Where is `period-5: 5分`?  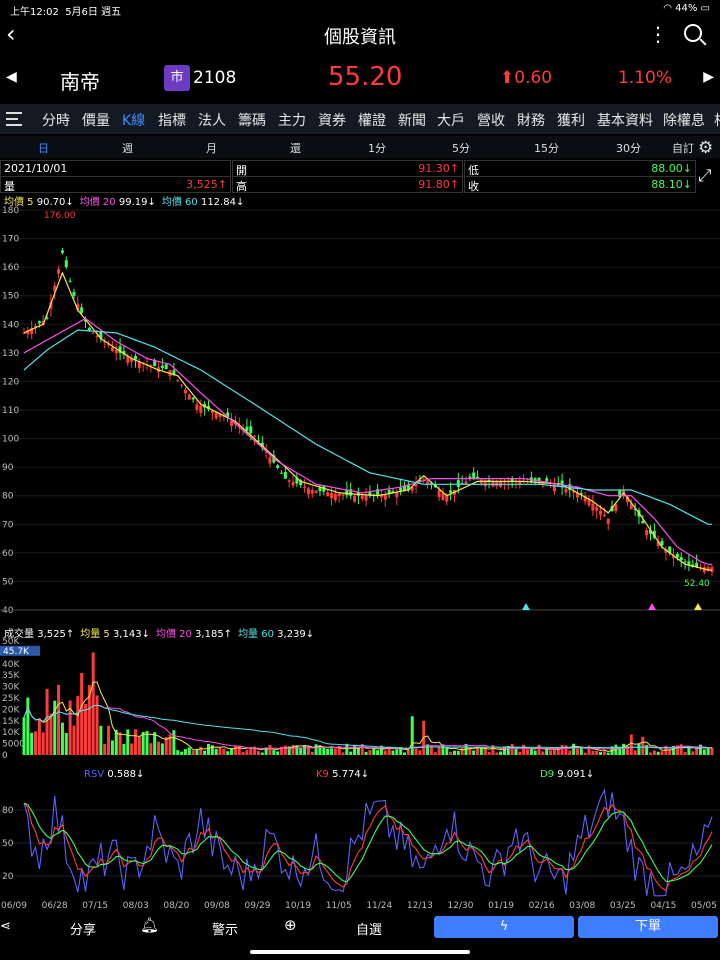
period-5: 5分 is located at coordinates (461, 148).